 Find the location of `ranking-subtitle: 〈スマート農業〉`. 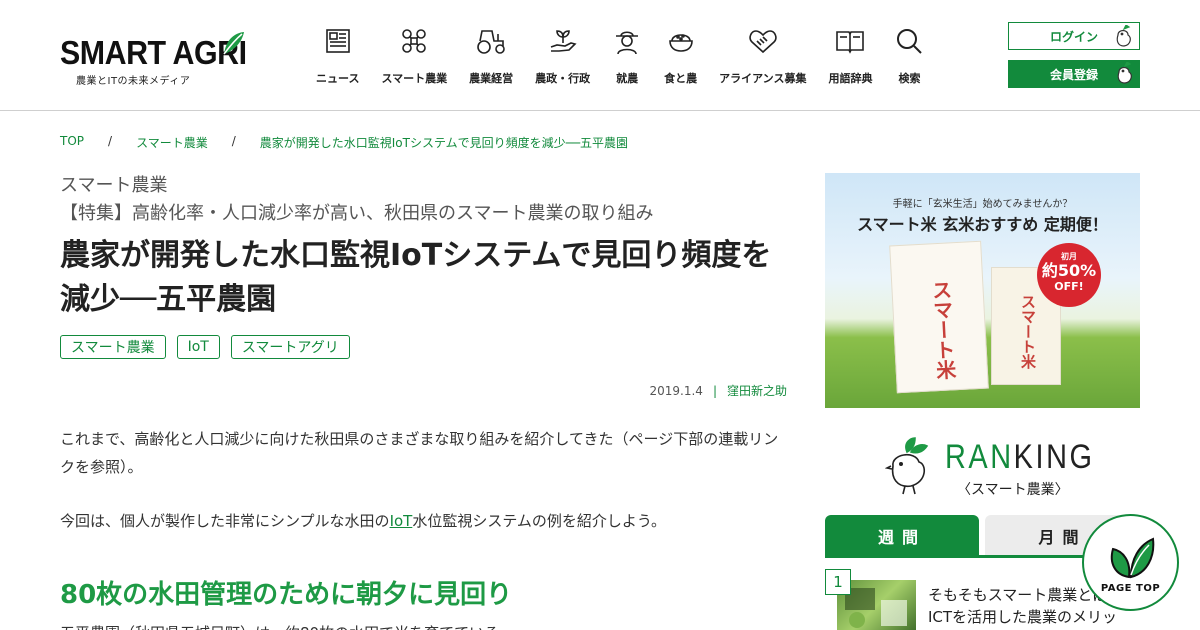

ranking-subtitle: 〈スマート農業〉 is located at coordinates (1013, 490).